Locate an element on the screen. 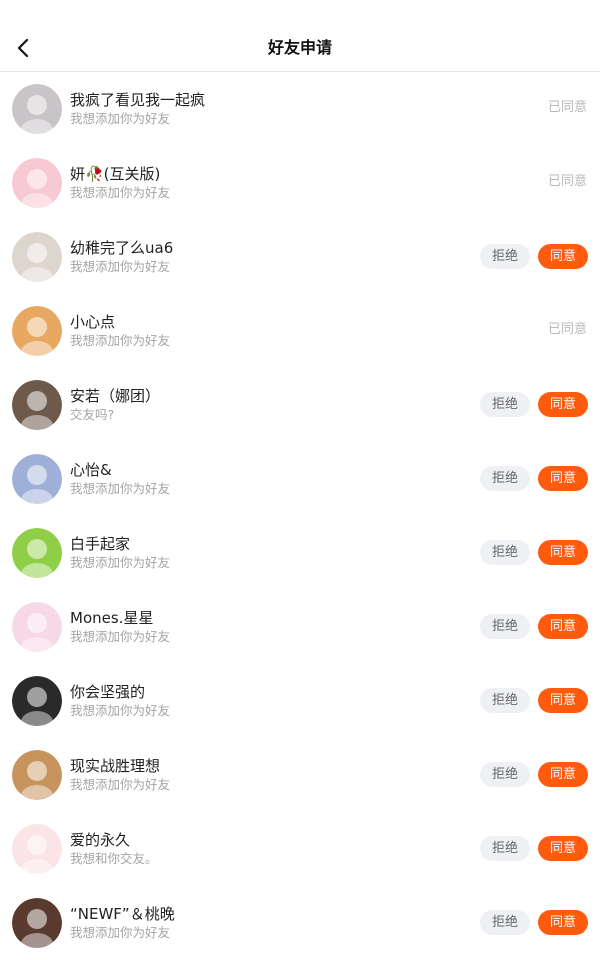 This screenshot has width=600, height=960. request-message: 交友吗? is located at coordinates (92, 414).